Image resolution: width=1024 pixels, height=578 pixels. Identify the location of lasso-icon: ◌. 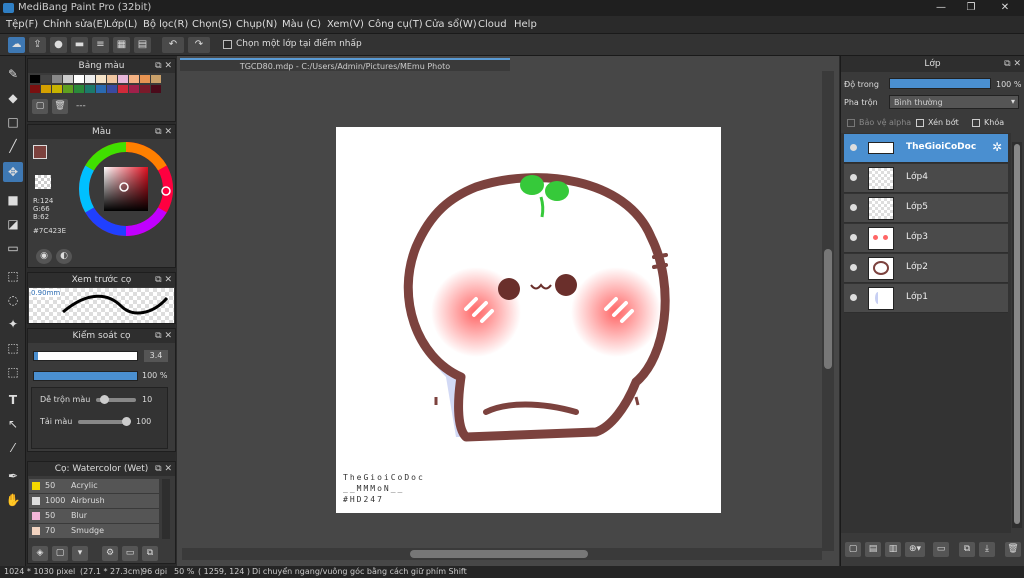
(13, 300).